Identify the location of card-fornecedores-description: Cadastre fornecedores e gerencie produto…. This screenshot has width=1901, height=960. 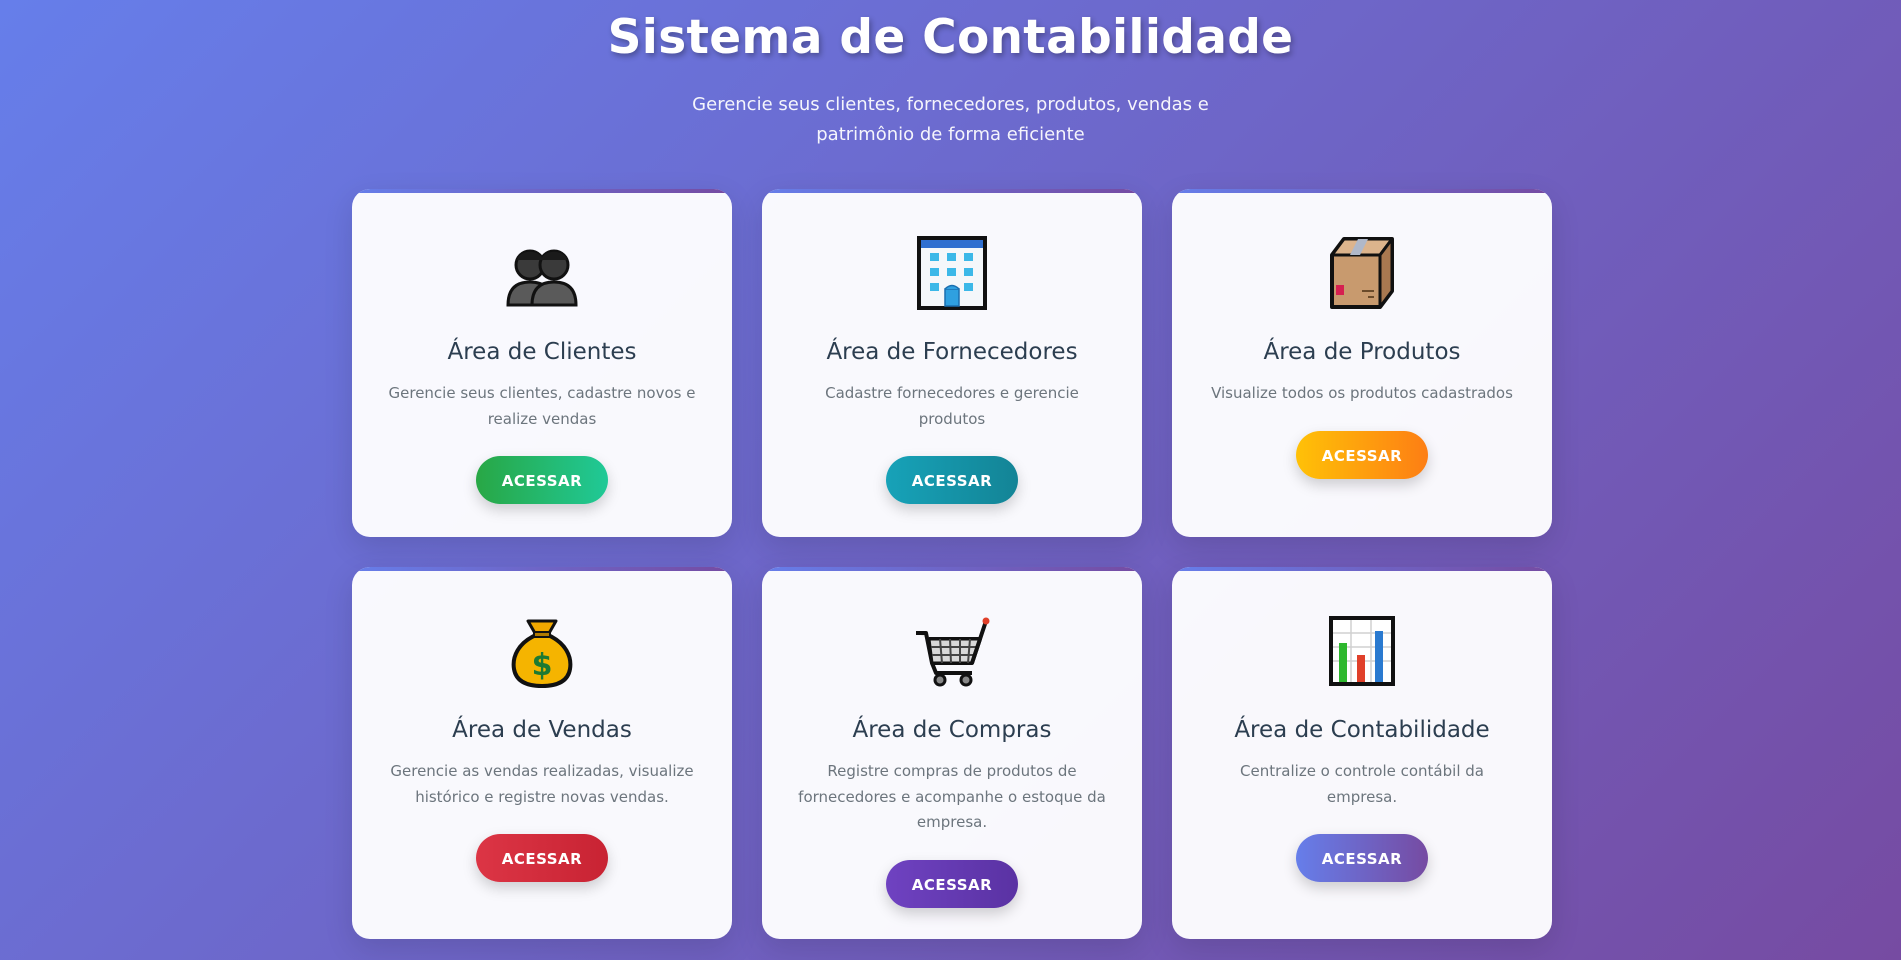
(952, 406).